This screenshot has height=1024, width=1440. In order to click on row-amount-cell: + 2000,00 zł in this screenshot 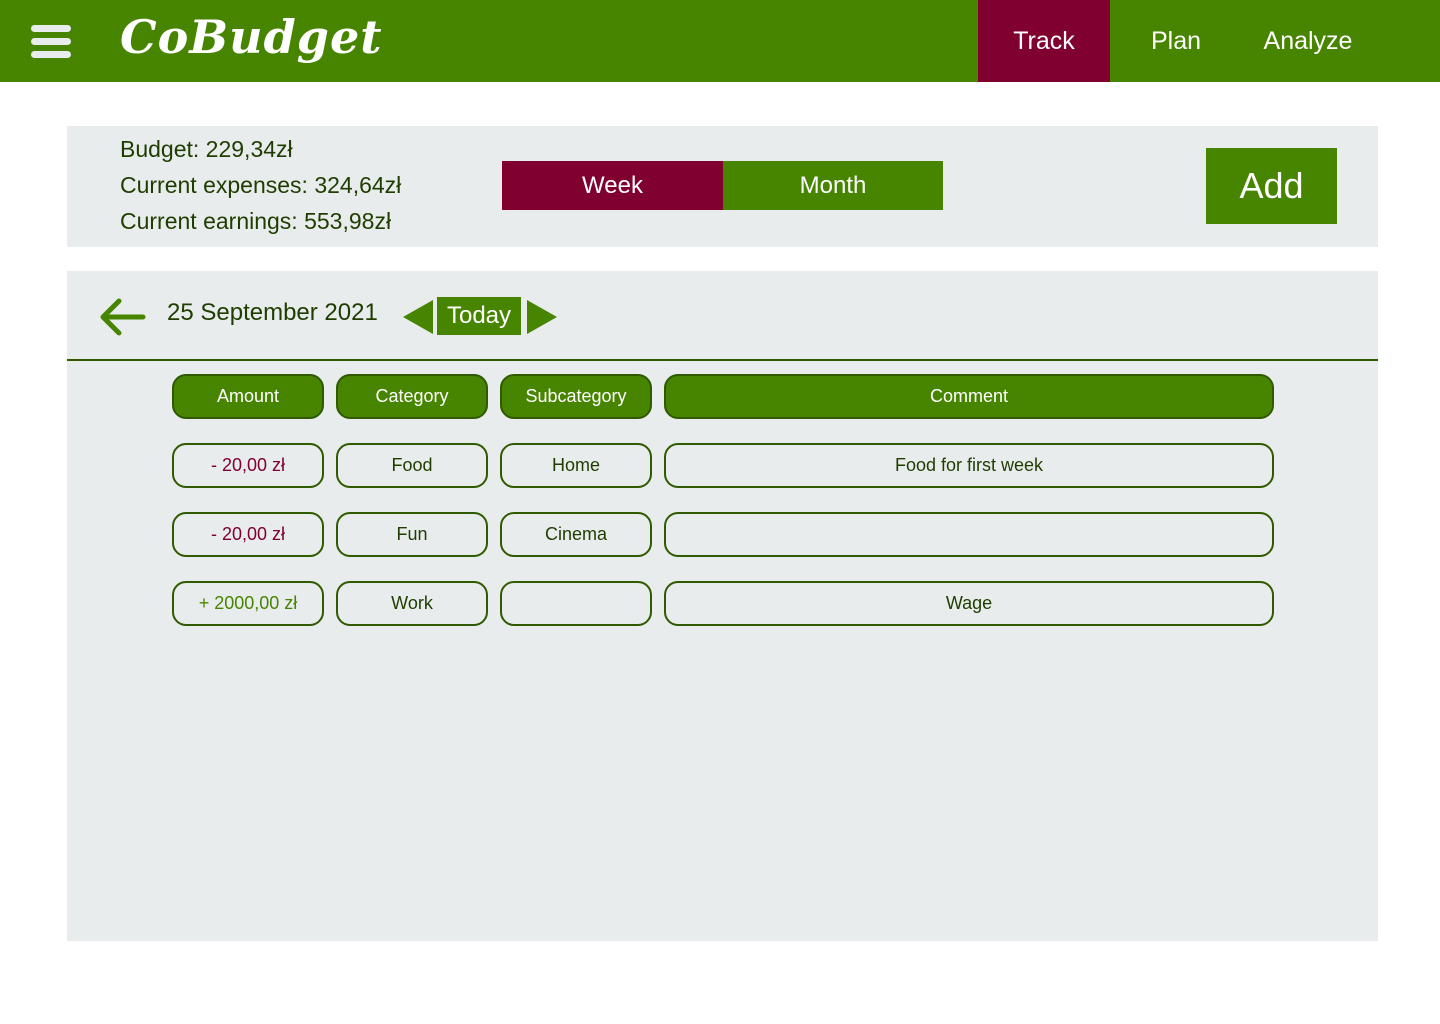, I will do `click(248, 603)`.